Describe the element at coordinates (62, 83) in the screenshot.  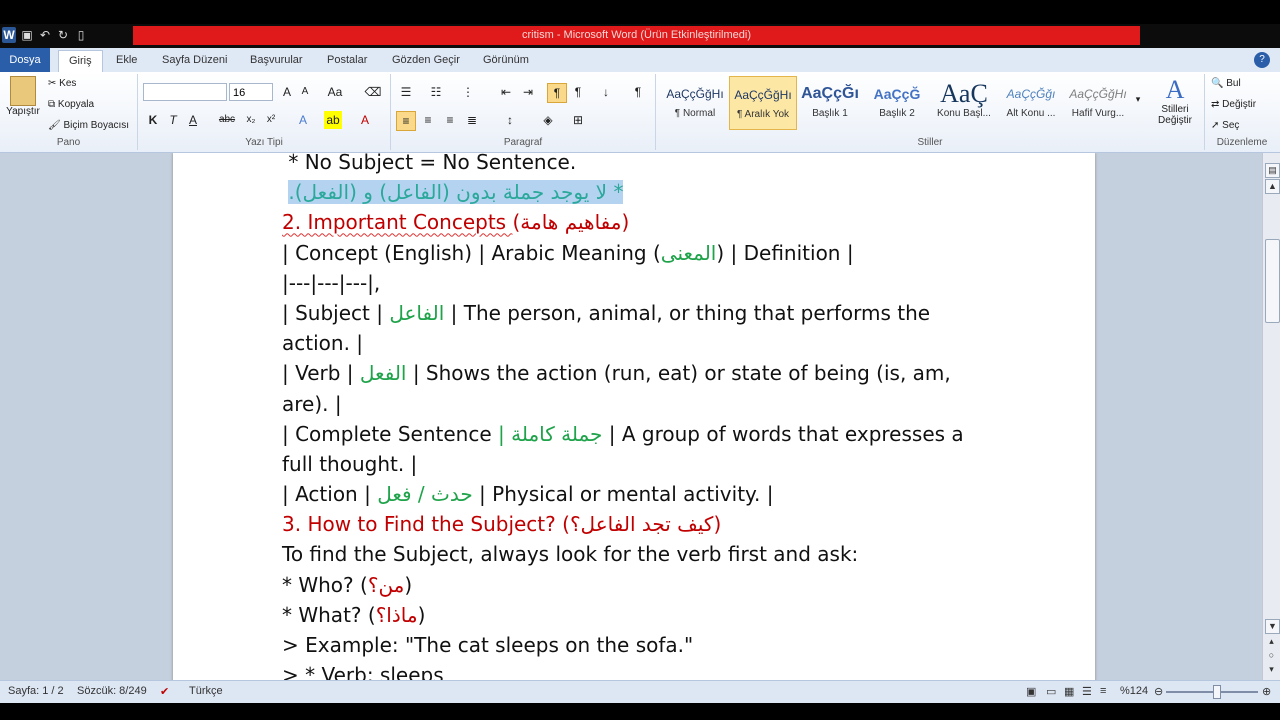
I see `cut-button: ✂ Kes` at that location.